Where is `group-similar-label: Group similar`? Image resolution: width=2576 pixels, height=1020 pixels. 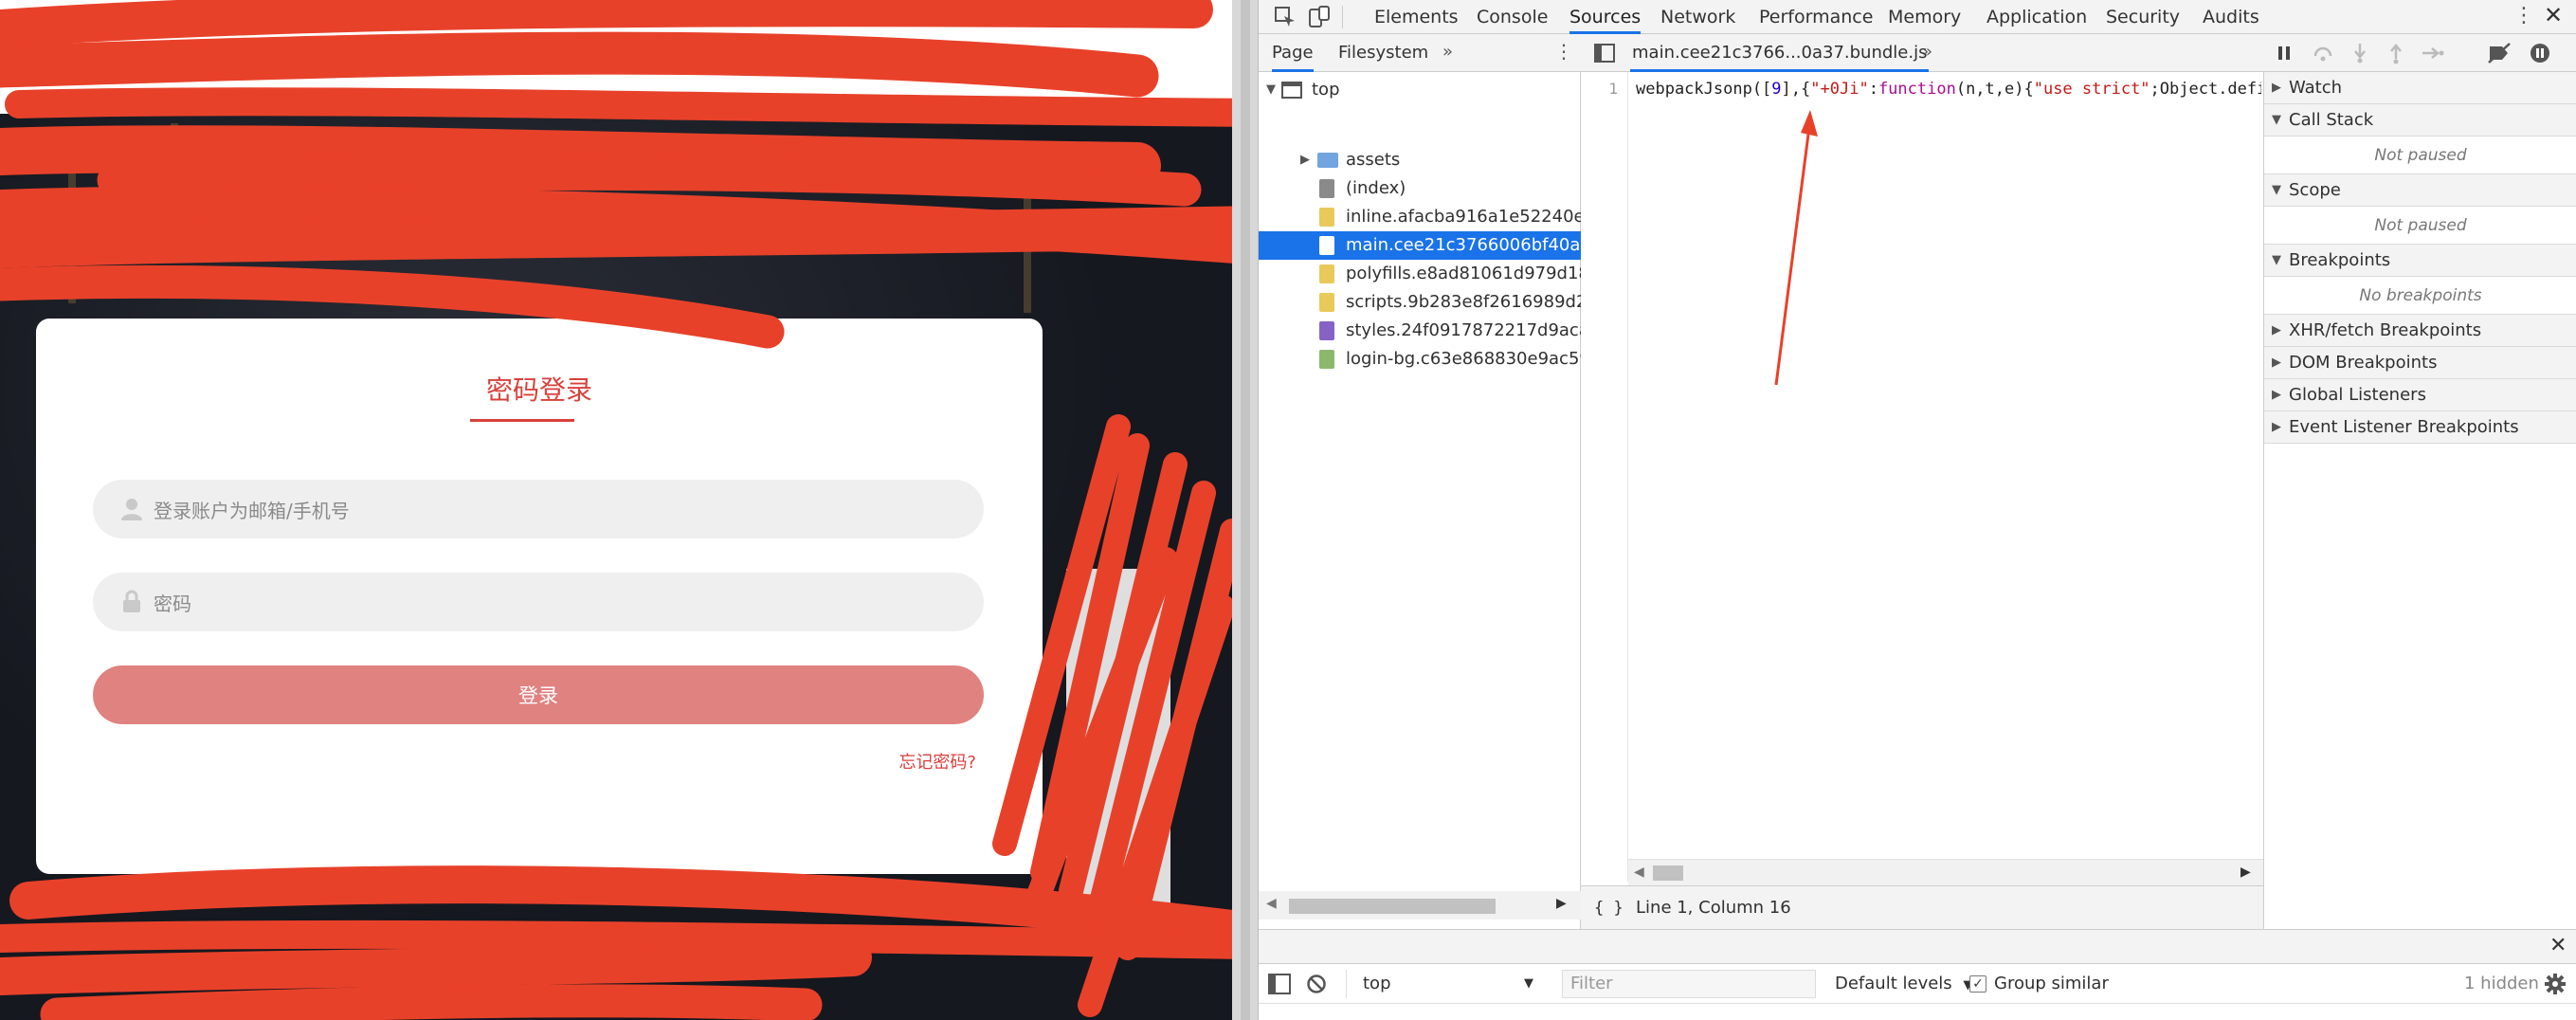
group-similar-label: Group similar is located at coordinates (2051, 984).